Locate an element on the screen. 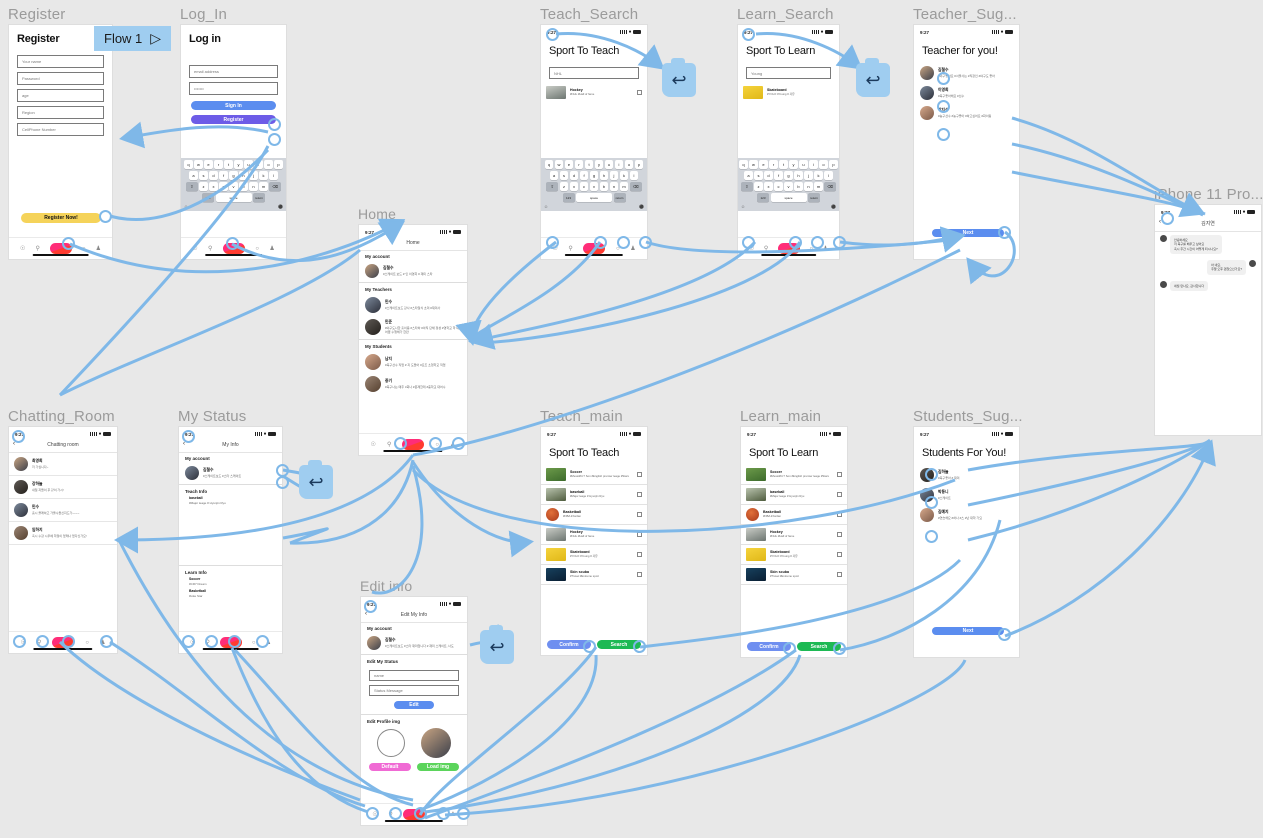 The height and width of the screenshot is (838, 1263). hotspot-ms-edit2 is located at coordinates (282, 482).